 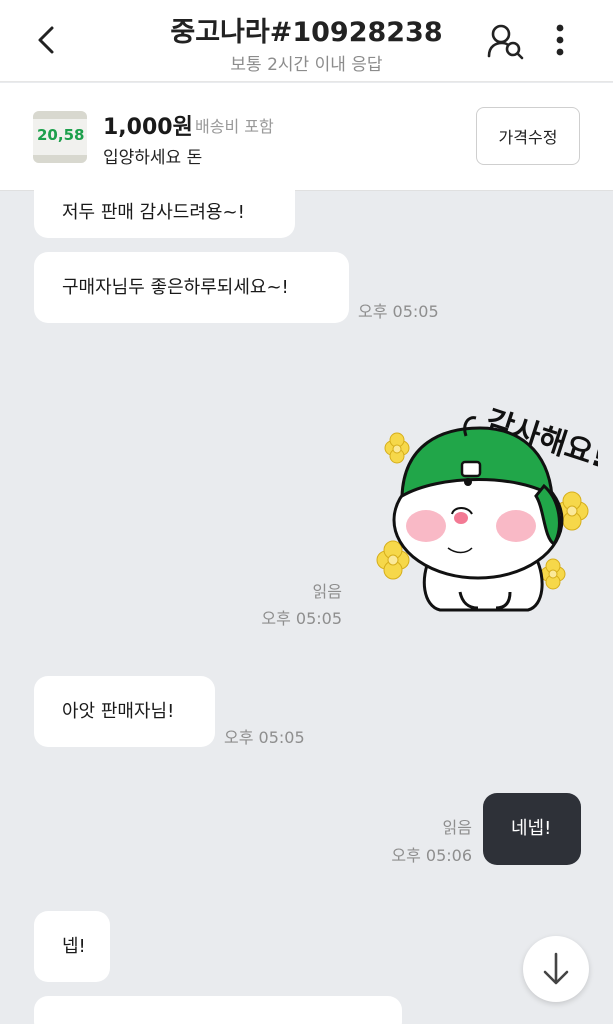 I want to click on message-text: 네넵!, so click(x=531, y=828).